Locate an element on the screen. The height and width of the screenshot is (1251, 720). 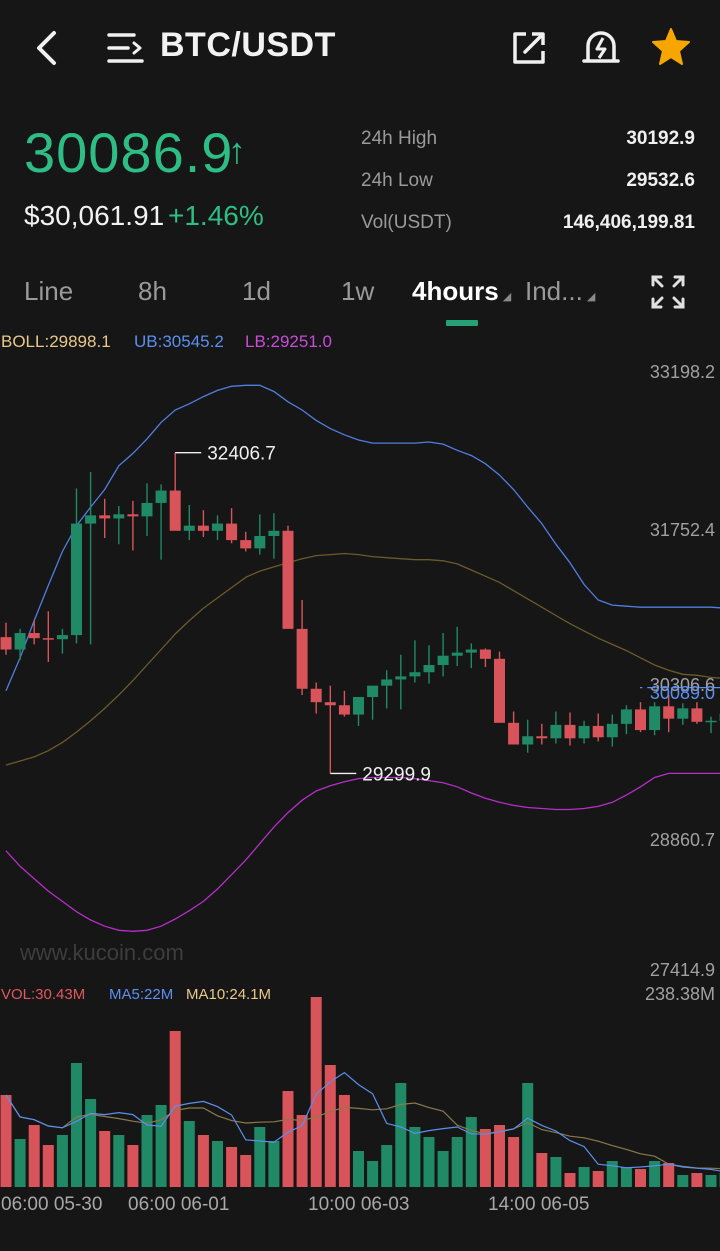
price-up-arrow-icon: ↑ is located at coordinates (237, 150).